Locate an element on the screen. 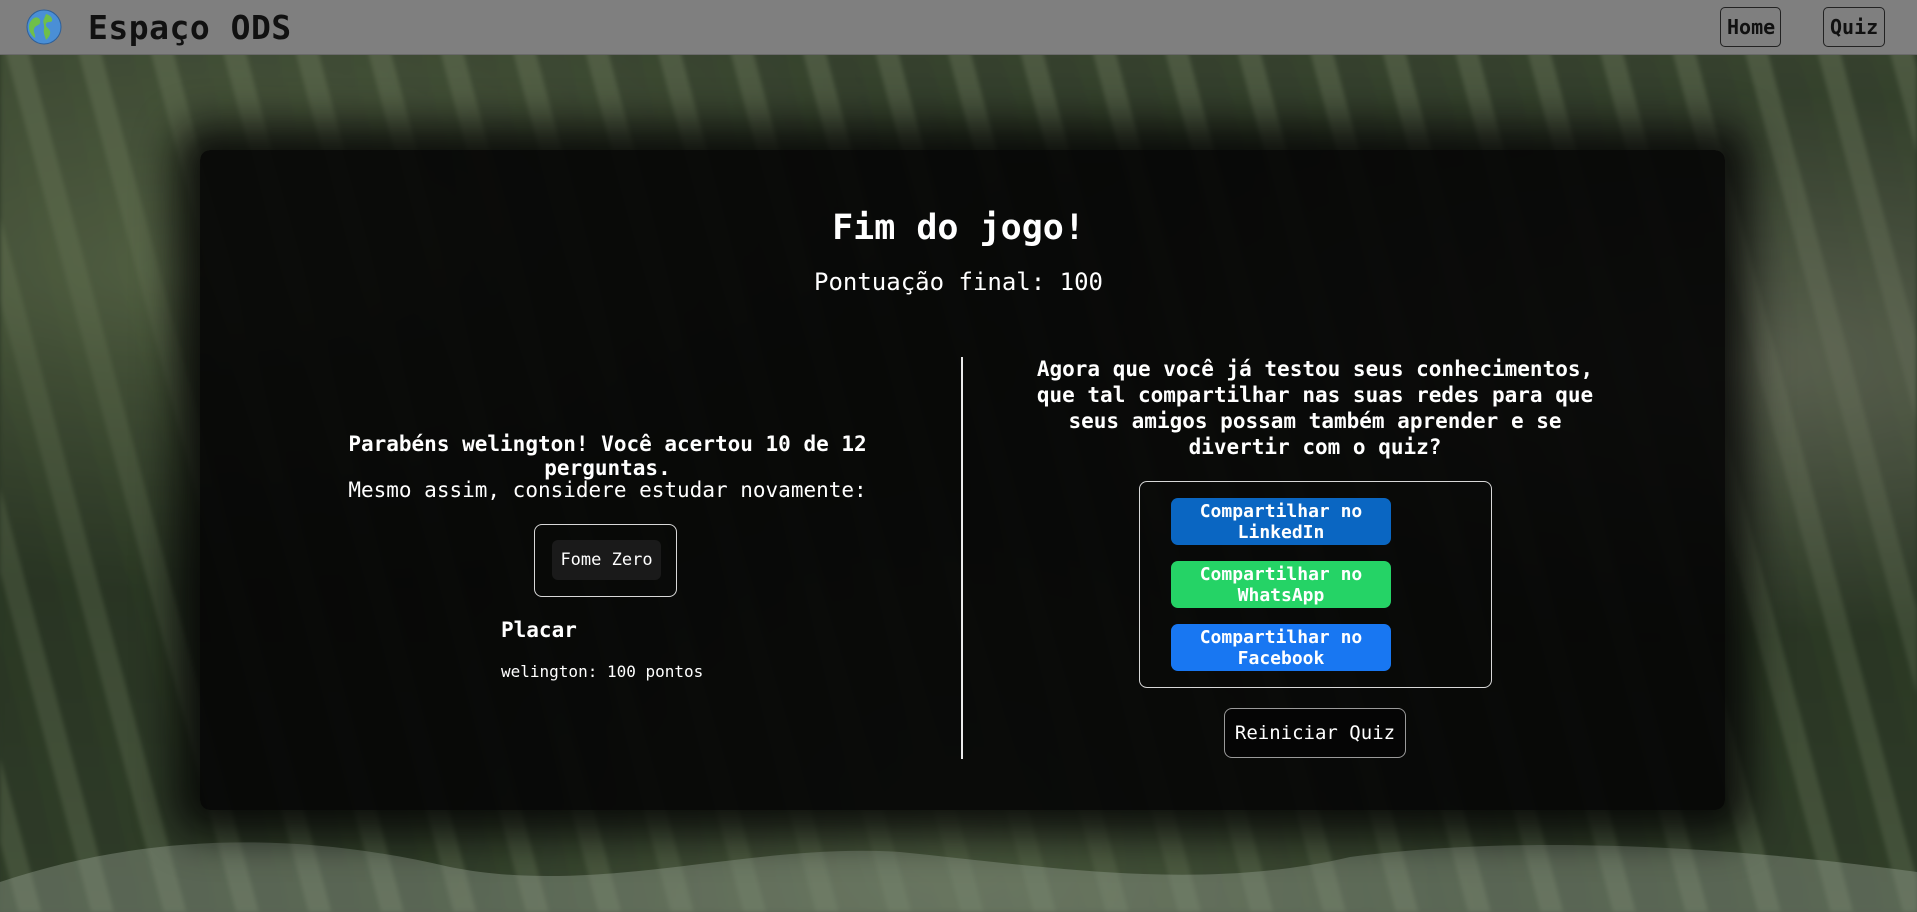 This screenshot has height=912, width=1917. scoreboard-title: Placar is located at coordinates (539, 630).